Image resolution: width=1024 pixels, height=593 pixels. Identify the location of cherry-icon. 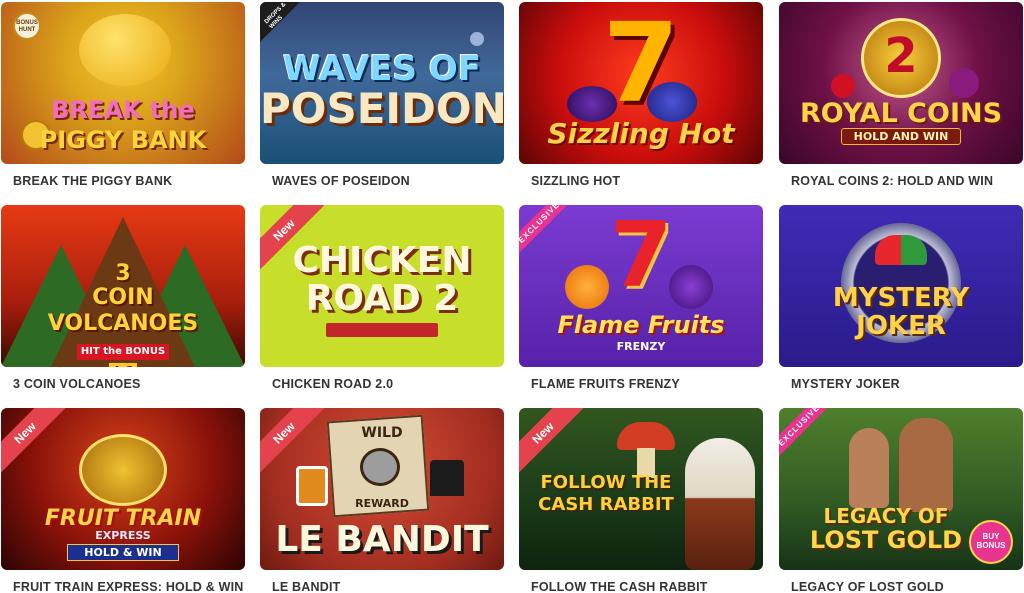
(843, 86).